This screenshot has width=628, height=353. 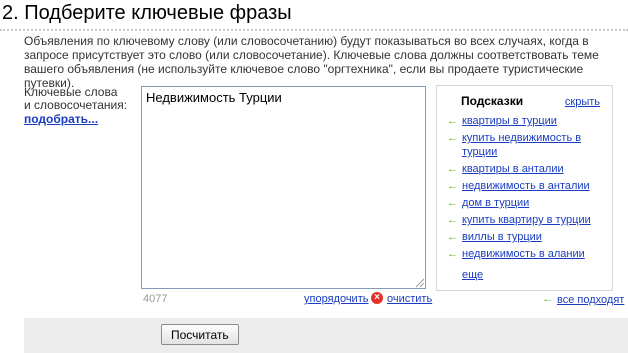 I want to click on sort-keywords-link: упорядочить, so click(x=336, y=299).